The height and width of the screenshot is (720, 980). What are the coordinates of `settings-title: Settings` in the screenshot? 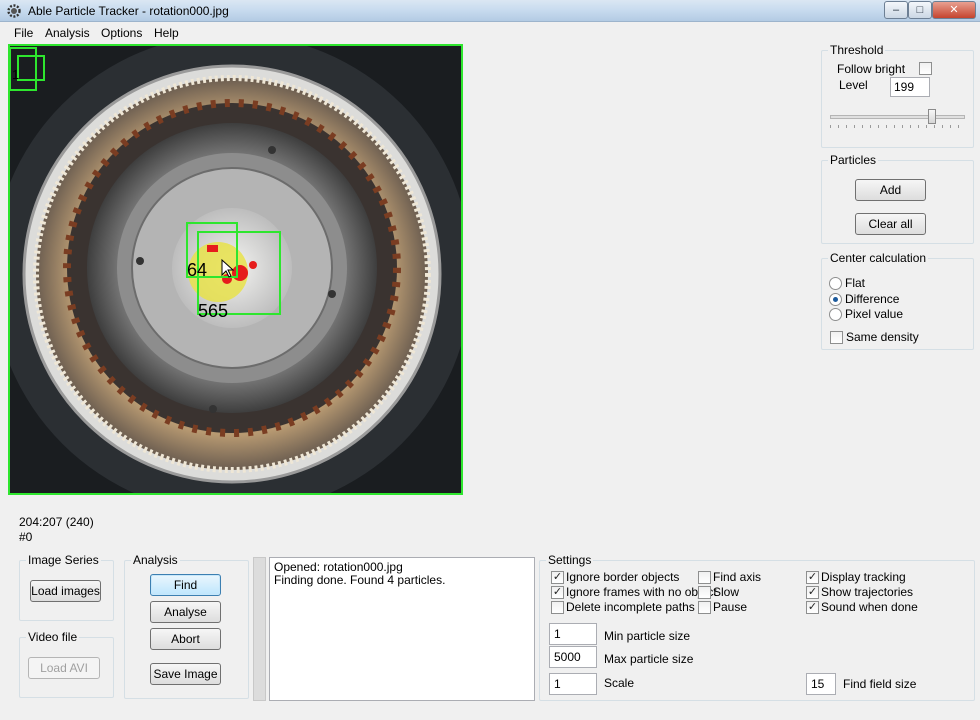 It's located at (570, 560).